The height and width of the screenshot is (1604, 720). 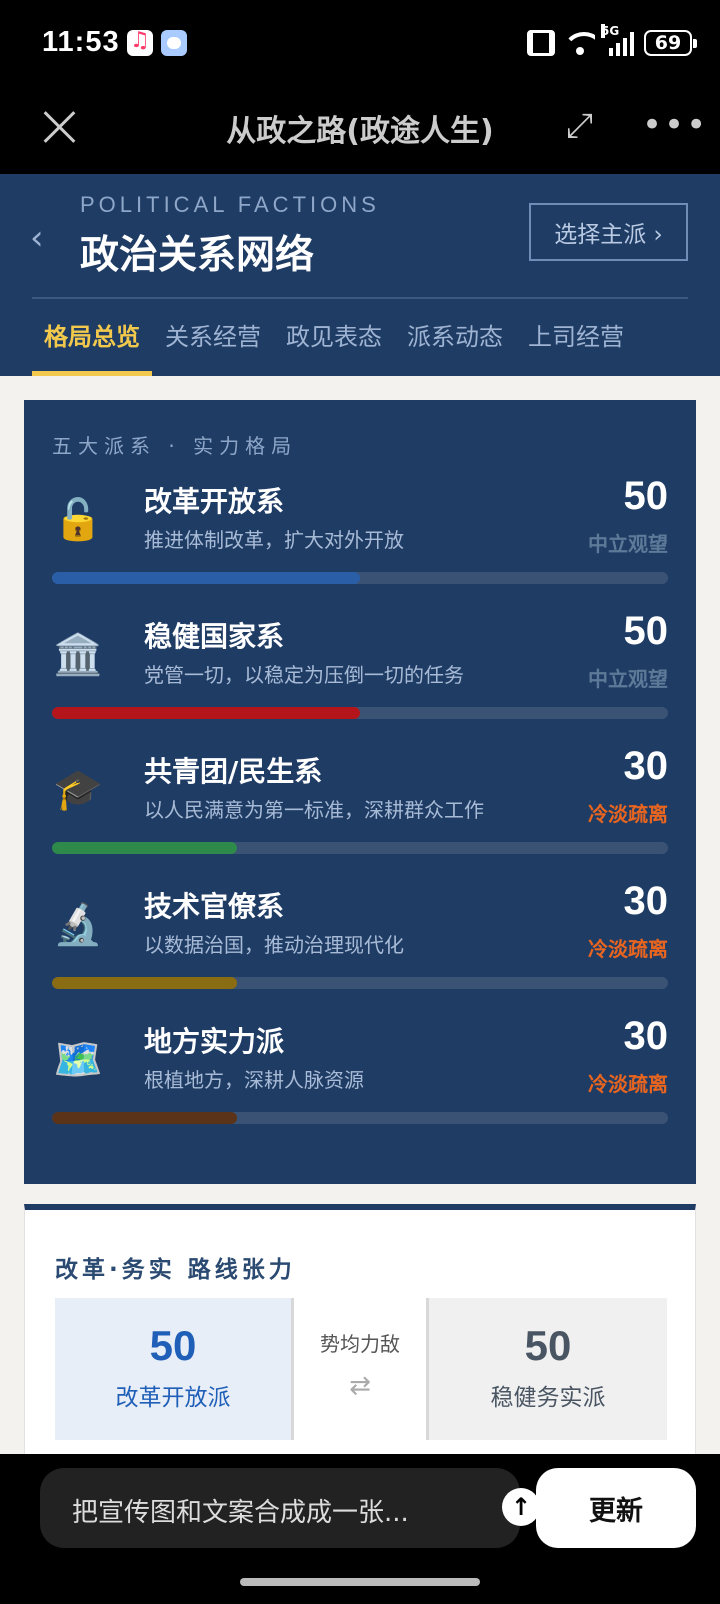 I want to click on world-map-icon: 🗺️, so click(x=78, y=1060).